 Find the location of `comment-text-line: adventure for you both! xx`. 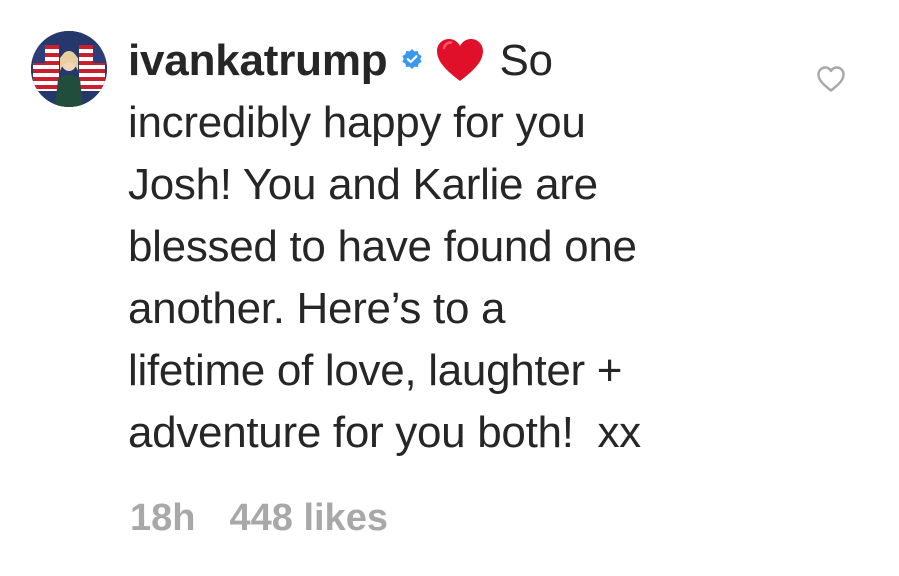

comment-text-line: adventure for you both! xx is located at coordinates (384, 432).